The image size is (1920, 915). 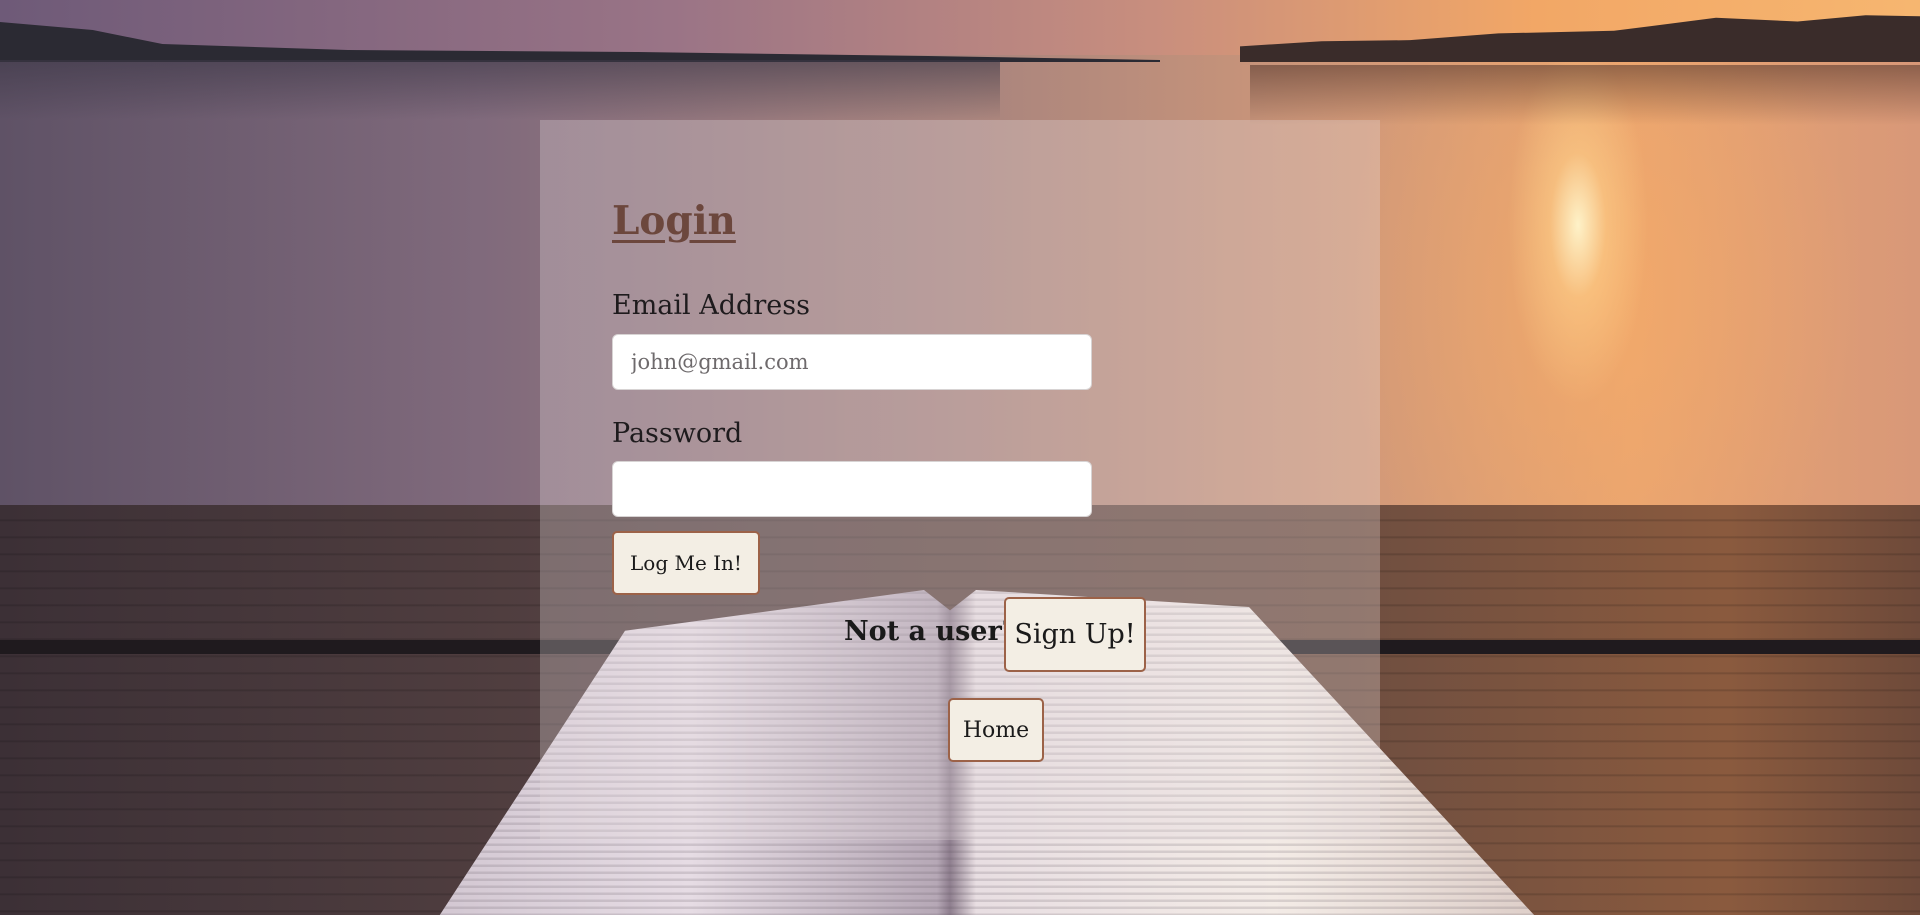 I want to click on treeline-reflection-right, so click(x=1585, y=95).